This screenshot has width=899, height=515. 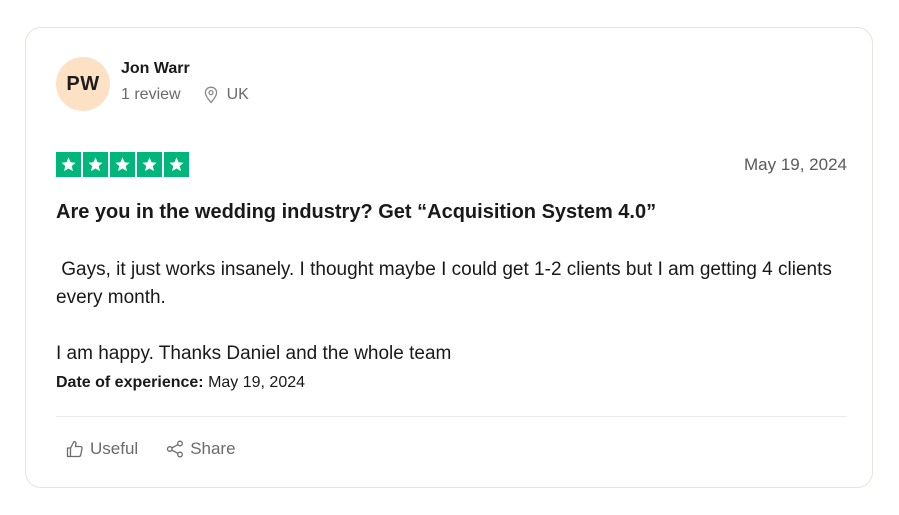 I want to click on reviewer-meta: 1 review UK, so click(x=185, y=95).